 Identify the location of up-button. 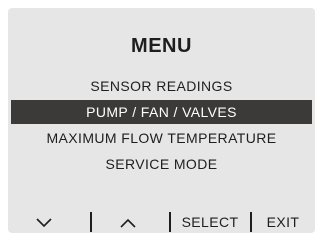
(128, 222).